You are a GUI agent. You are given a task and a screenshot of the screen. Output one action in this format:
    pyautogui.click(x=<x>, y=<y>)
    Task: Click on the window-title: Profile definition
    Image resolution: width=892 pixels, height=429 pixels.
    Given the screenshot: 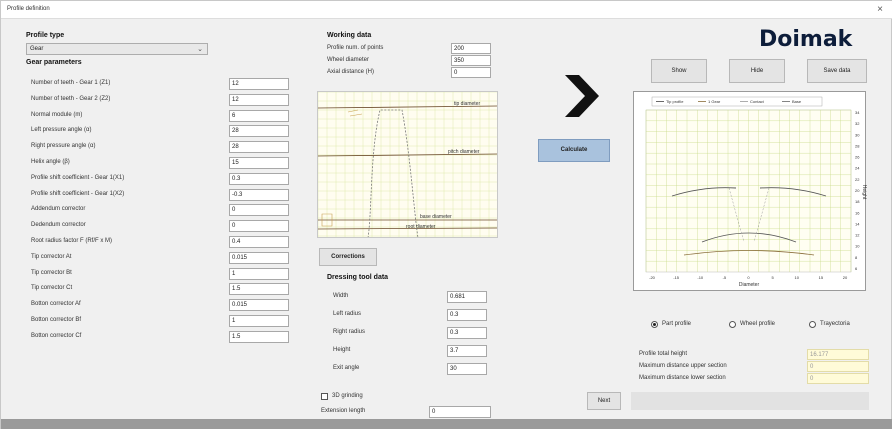 What is the action you would take?
    pyautogui.click(x=28, y=9)
    